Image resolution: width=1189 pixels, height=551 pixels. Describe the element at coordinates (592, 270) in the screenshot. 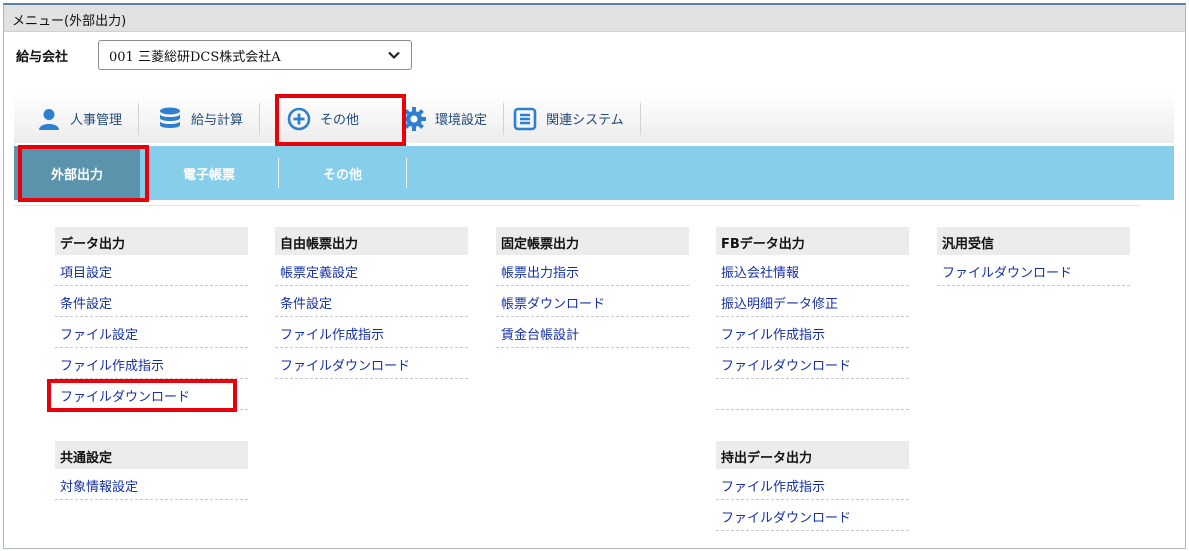

I see `menu-link: 帳票出力指示` at that location.